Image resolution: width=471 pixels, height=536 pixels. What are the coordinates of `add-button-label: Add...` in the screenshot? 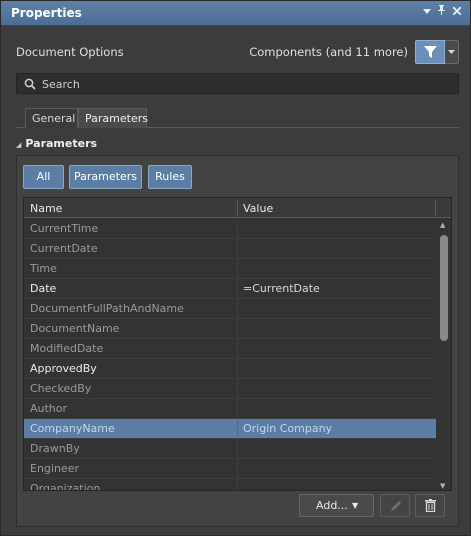 It's located at (332, 505).